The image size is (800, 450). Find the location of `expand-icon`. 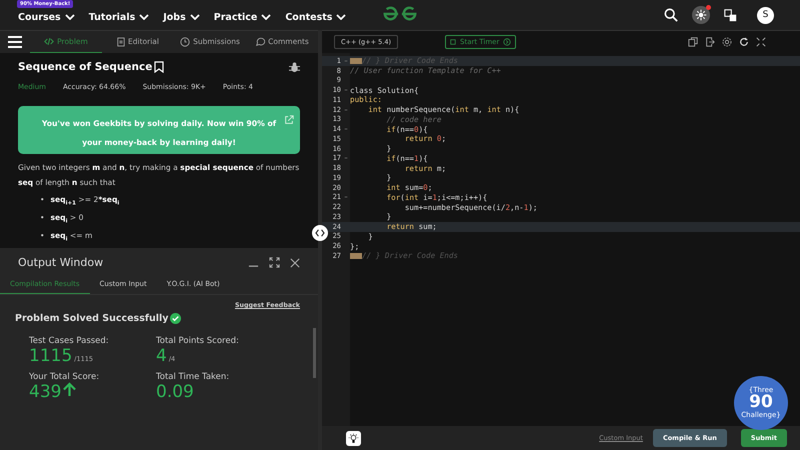

expand-icon is located at coordinates (274, 262).